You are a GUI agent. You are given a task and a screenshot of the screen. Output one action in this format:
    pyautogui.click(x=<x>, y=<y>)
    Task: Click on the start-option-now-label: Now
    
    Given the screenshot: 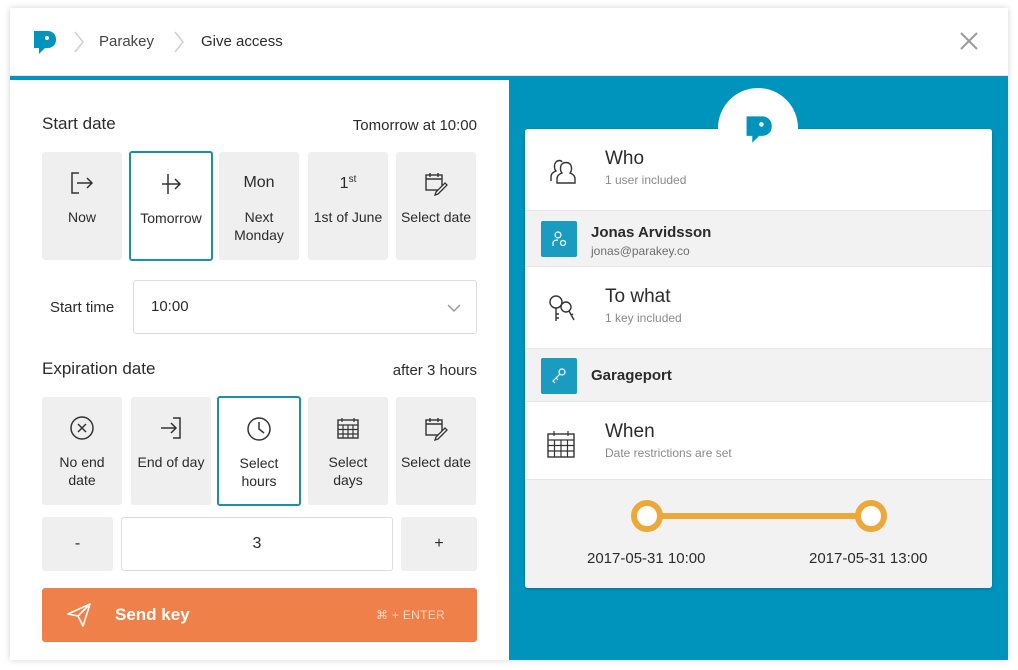 What is the action you would take?
    pyautogui.click(x=81, y=217)
    